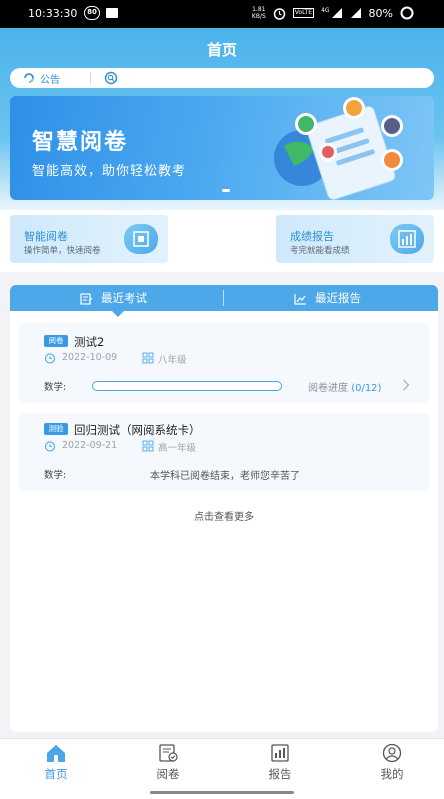 This screenshot has height=799, width=444. I want to click on divider, so click(90, 78).